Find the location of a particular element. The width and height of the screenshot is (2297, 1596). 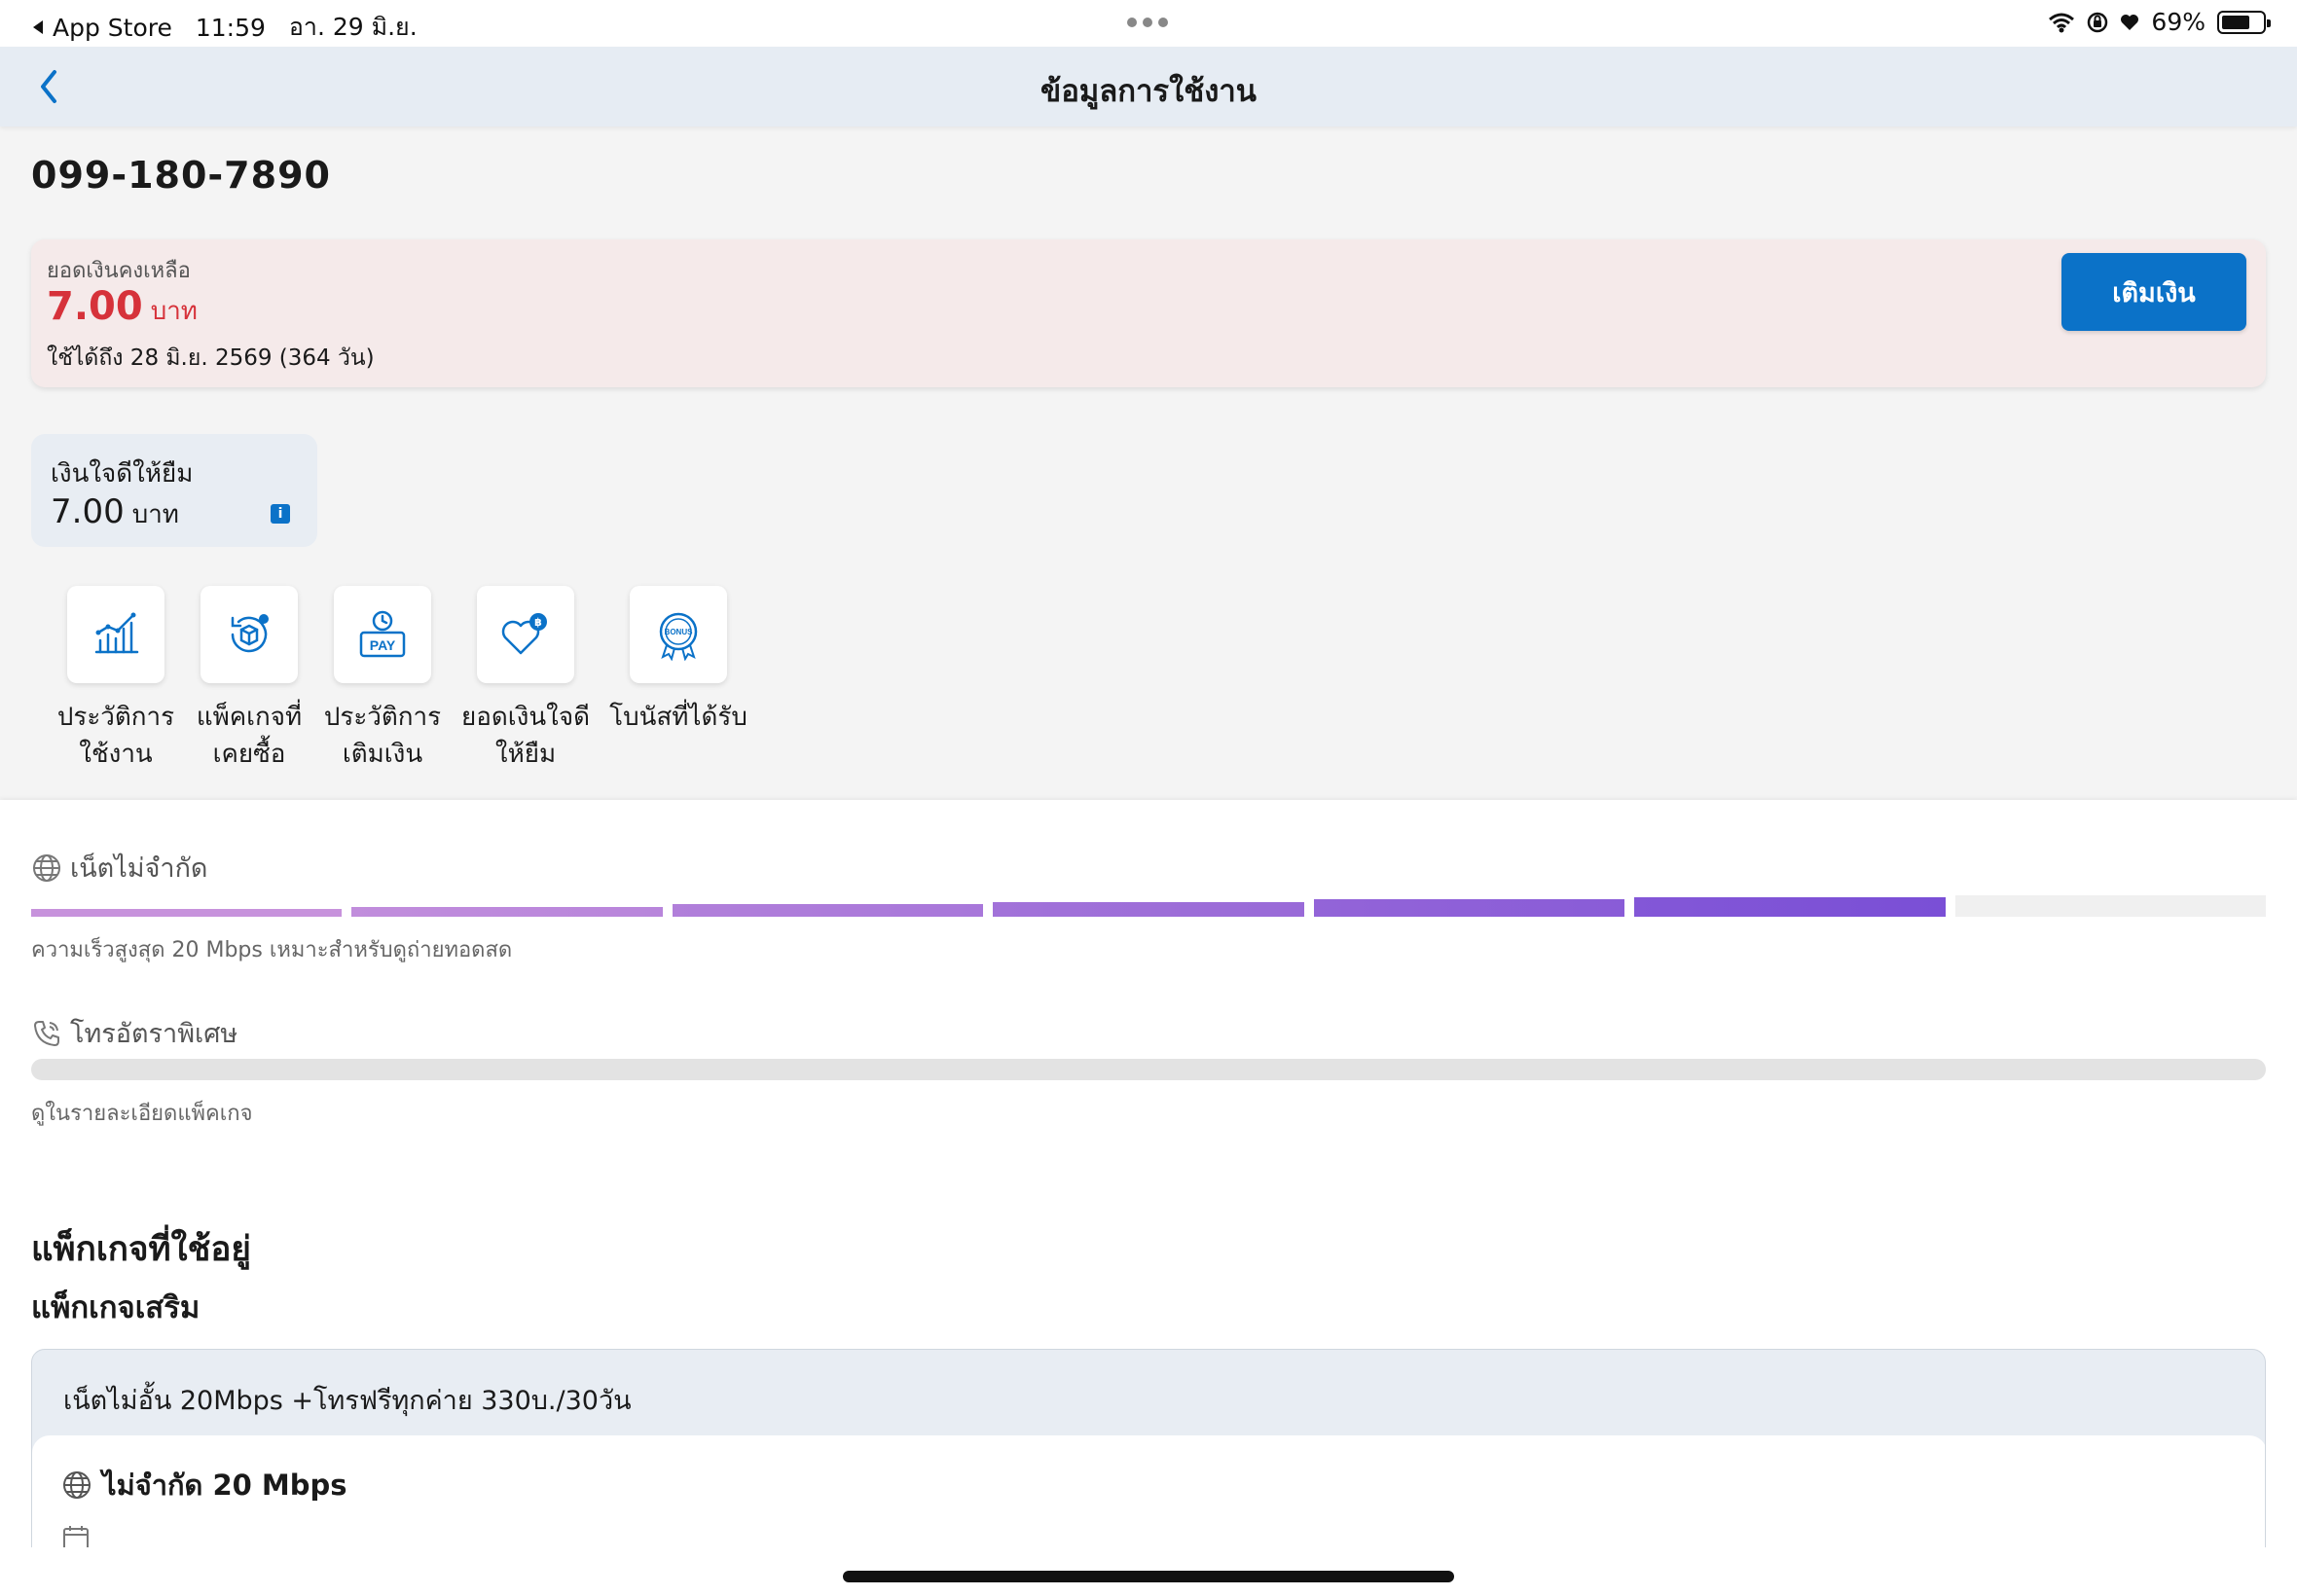

shortcut-tile: PAY is located at coordinates (382, 634).